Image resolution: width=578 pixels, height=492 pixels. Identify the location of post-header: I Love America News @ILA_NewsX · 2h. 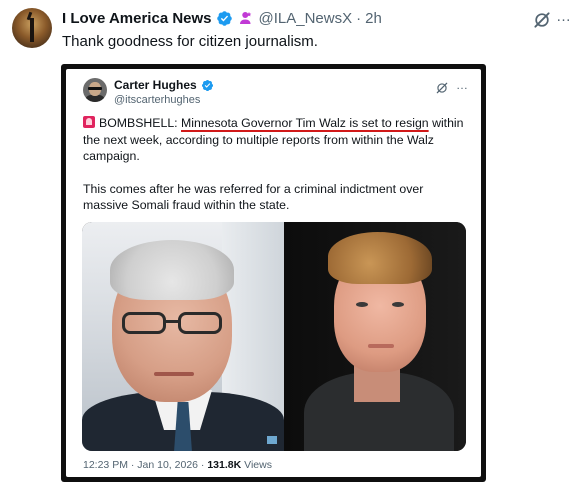
(222, 18).